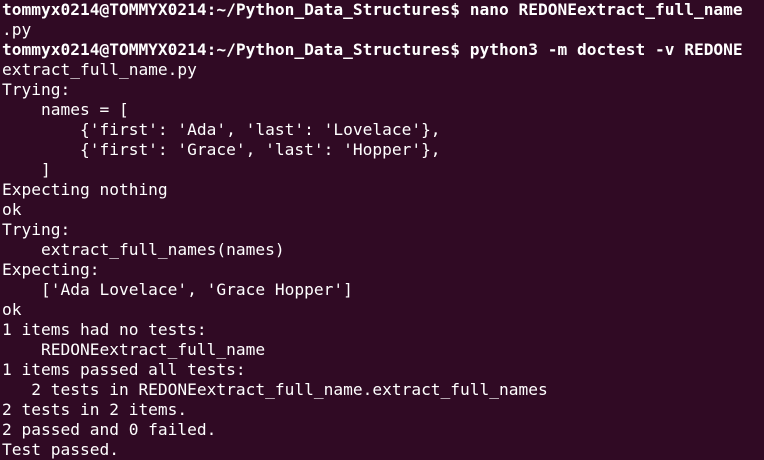 Image resolution: width=764 pixels, height=460 pixels. Describe the element at coordinates (104, 329) in the screenshot. I see `terminal-output-line: 1 items had no tests:` at that location.